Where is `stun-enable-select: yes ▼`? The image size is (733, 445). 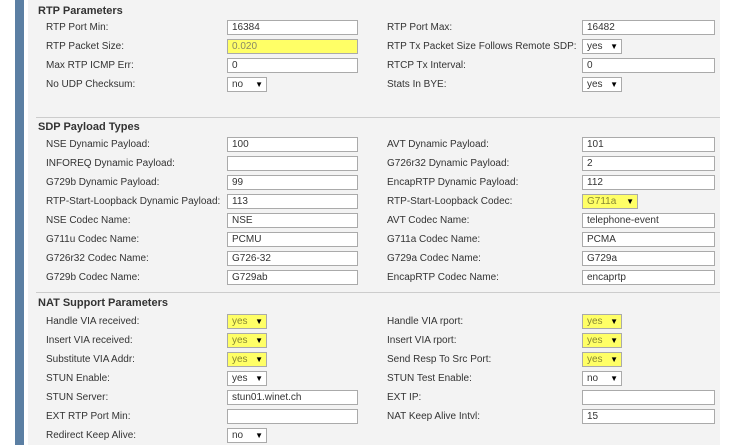 stun-enable-select: yes ▼ is located at coordinates (247, 378).